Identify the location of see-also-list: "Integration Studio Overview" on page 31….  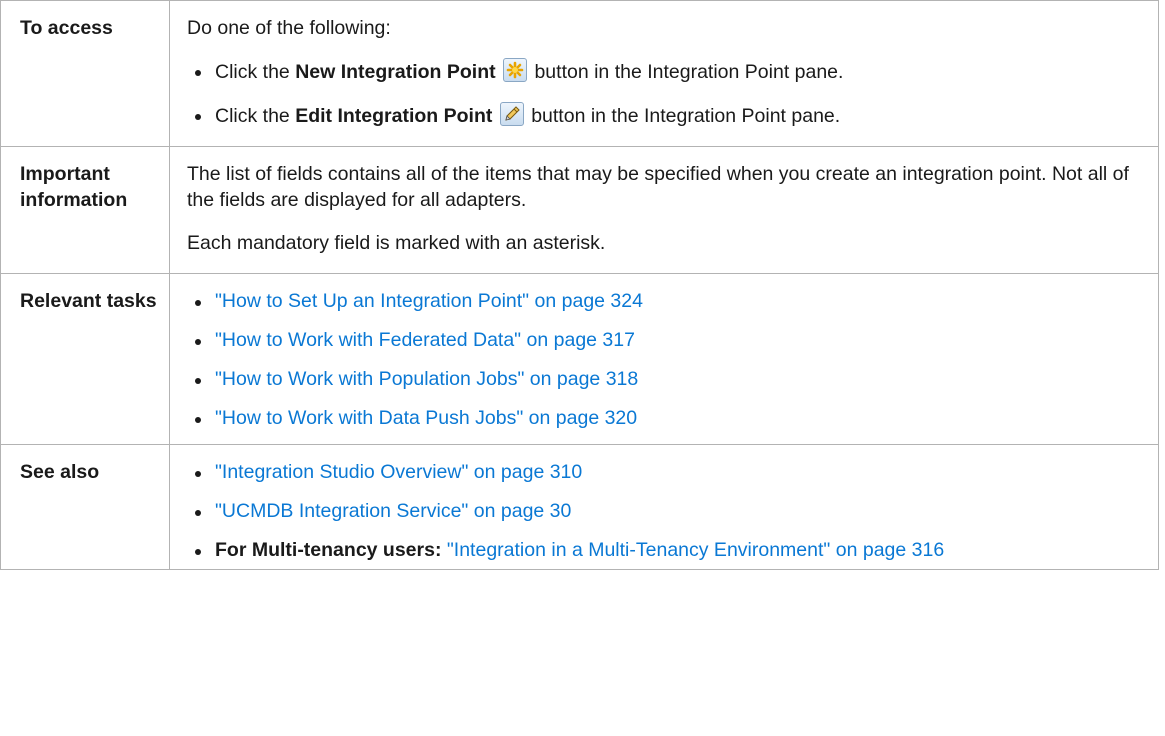
(667, 511).